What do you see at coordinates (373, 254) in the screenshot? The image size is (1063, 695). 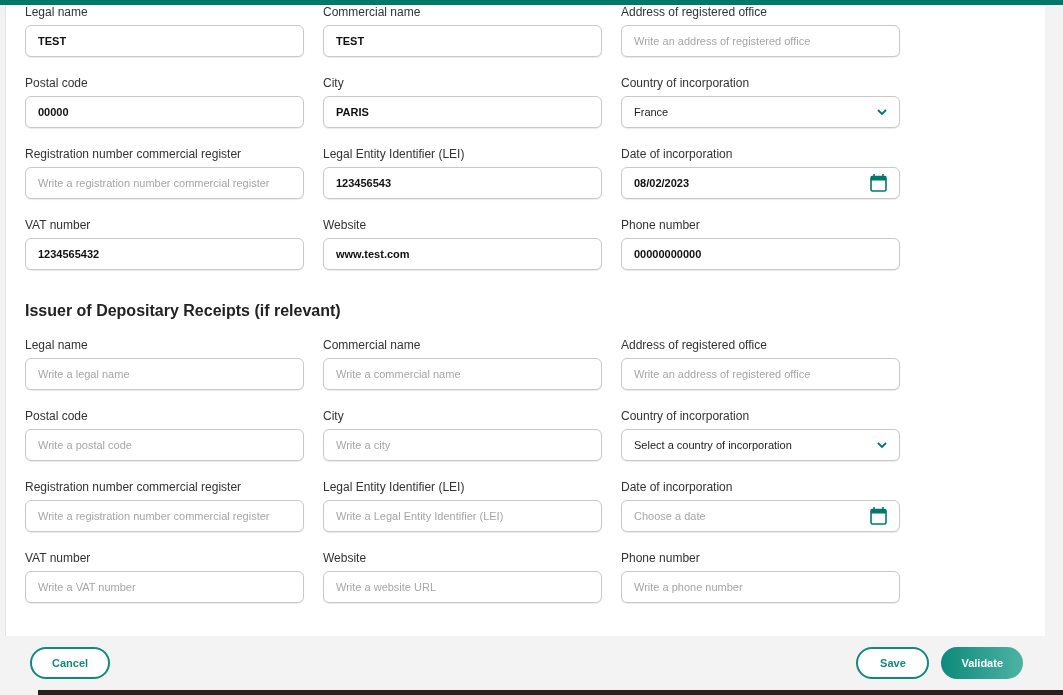 I see `field-value: www.test.com` at bounding box center [373, 254].